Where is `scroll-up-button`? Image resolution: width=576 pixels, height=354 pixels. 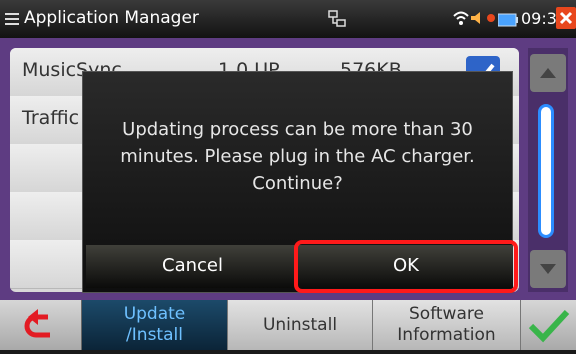 scroll-up-button is located at coordinates (548, 73).